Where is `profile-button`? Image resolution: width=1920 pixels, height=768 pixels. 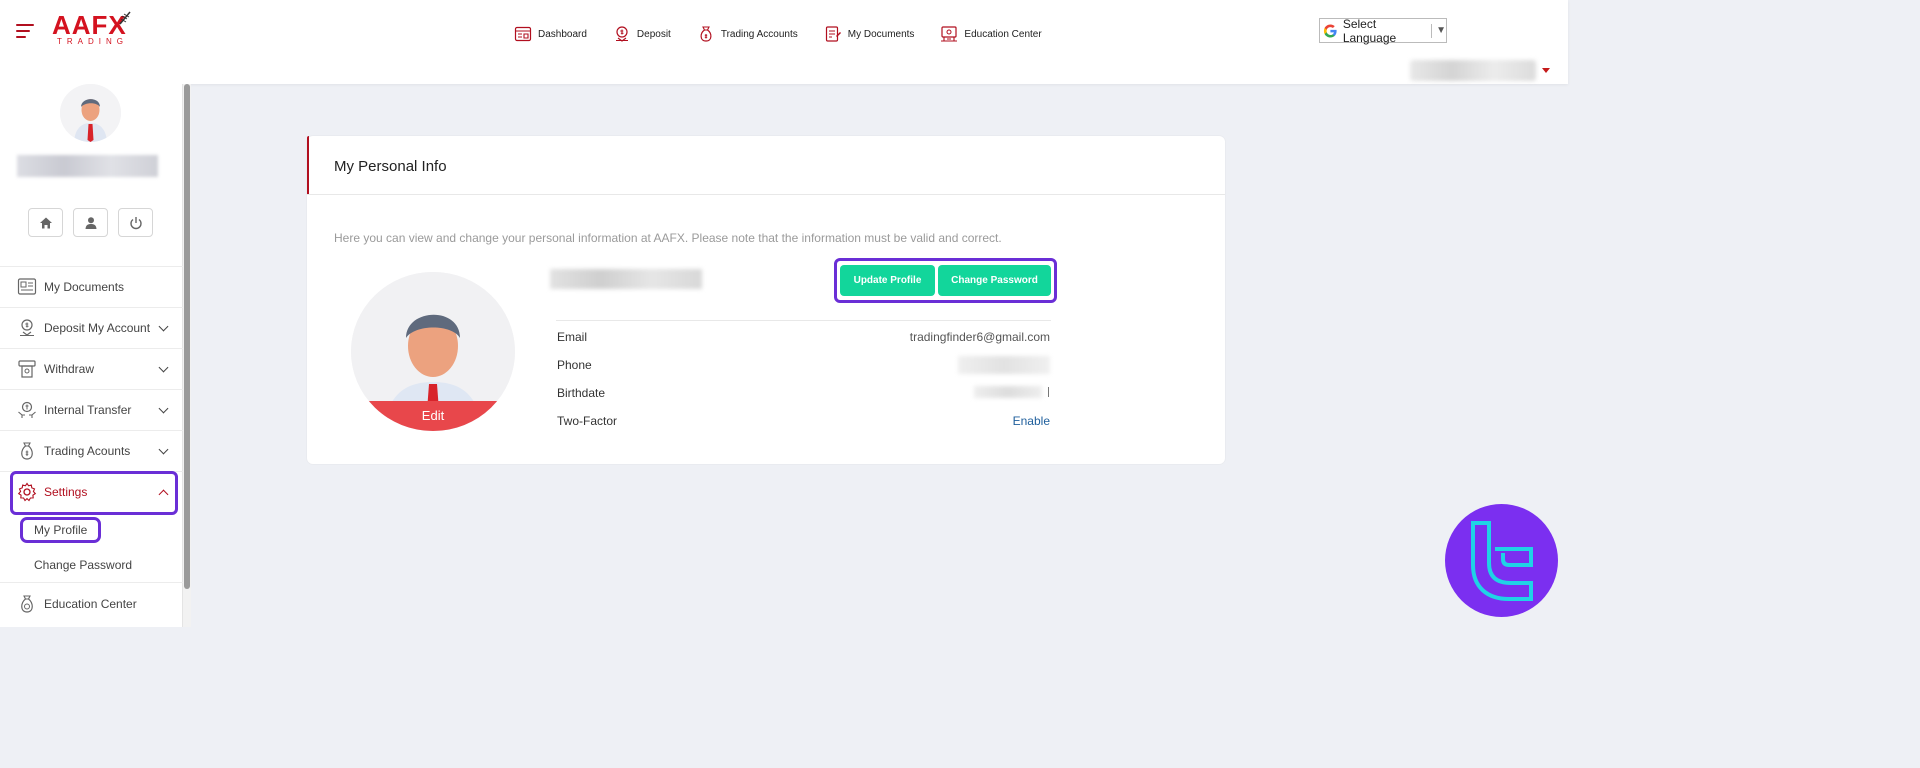
profile-button is located at coordinates (90, 222).